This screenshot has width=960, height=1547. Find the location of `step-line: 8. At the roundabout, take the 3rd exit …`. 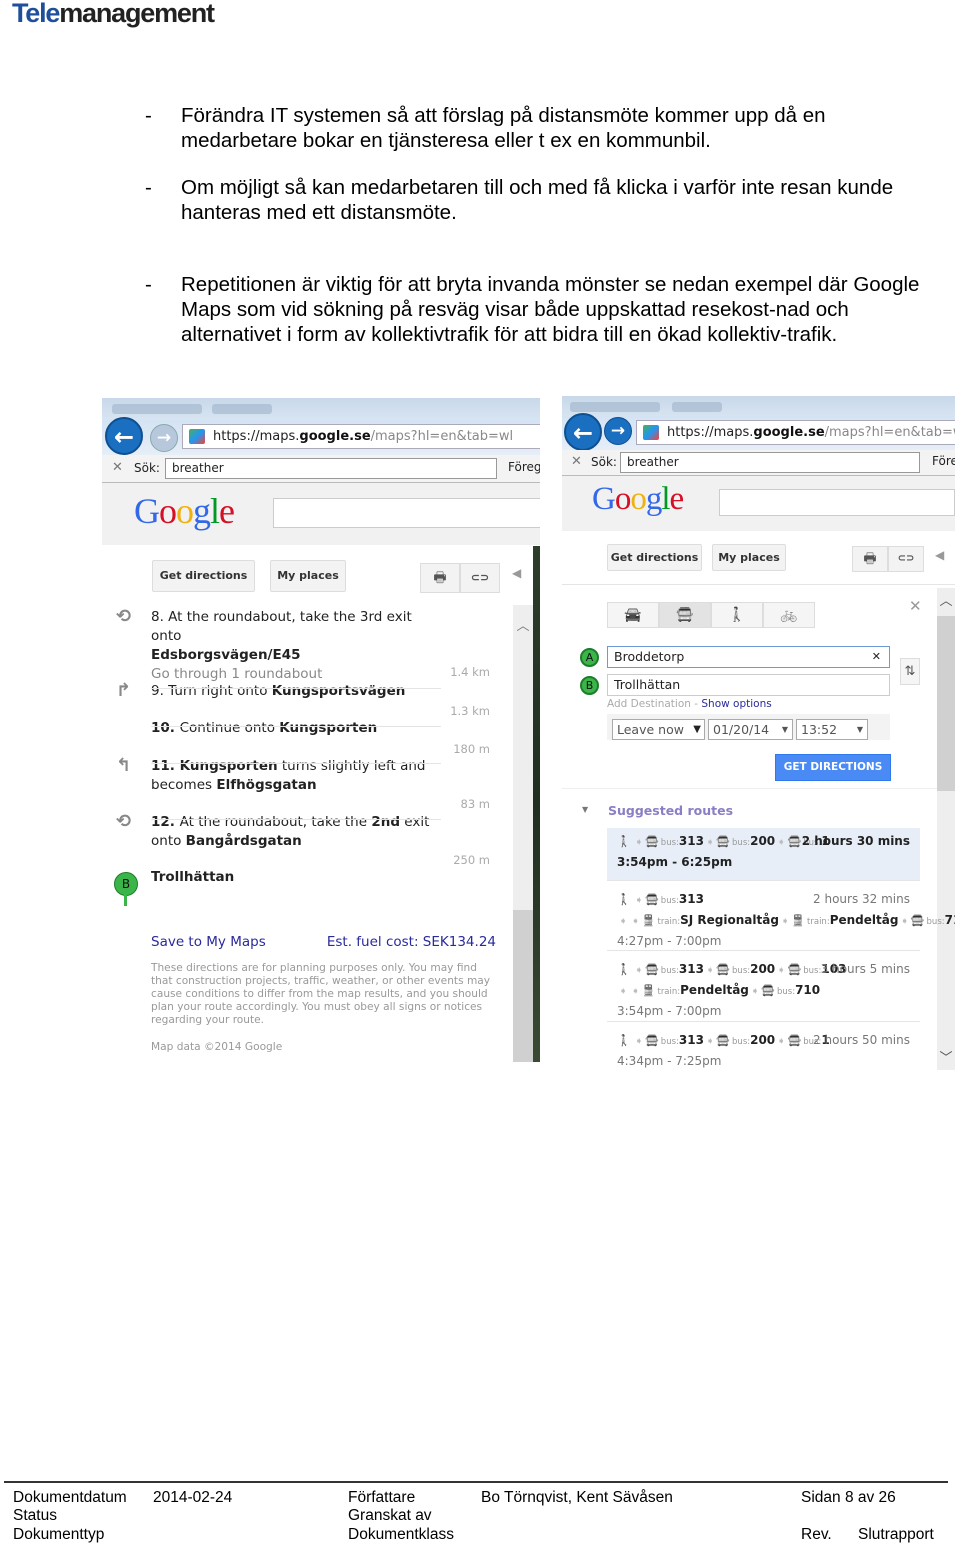

step-line: 8. At the roundabout, take the 3rd exit … is located at coordinates (296, 627).